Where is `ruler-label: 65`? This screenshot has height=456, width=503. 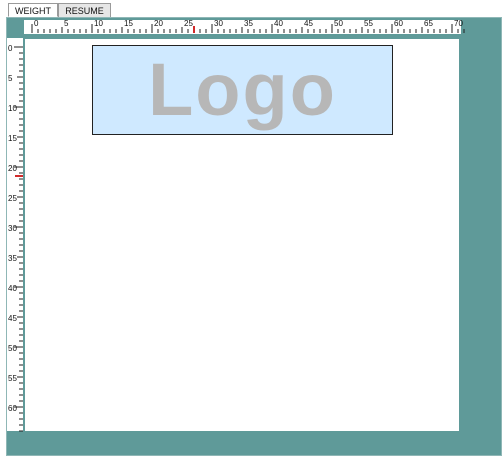
ruler-label: 65 is located at coordinates (428, 23).